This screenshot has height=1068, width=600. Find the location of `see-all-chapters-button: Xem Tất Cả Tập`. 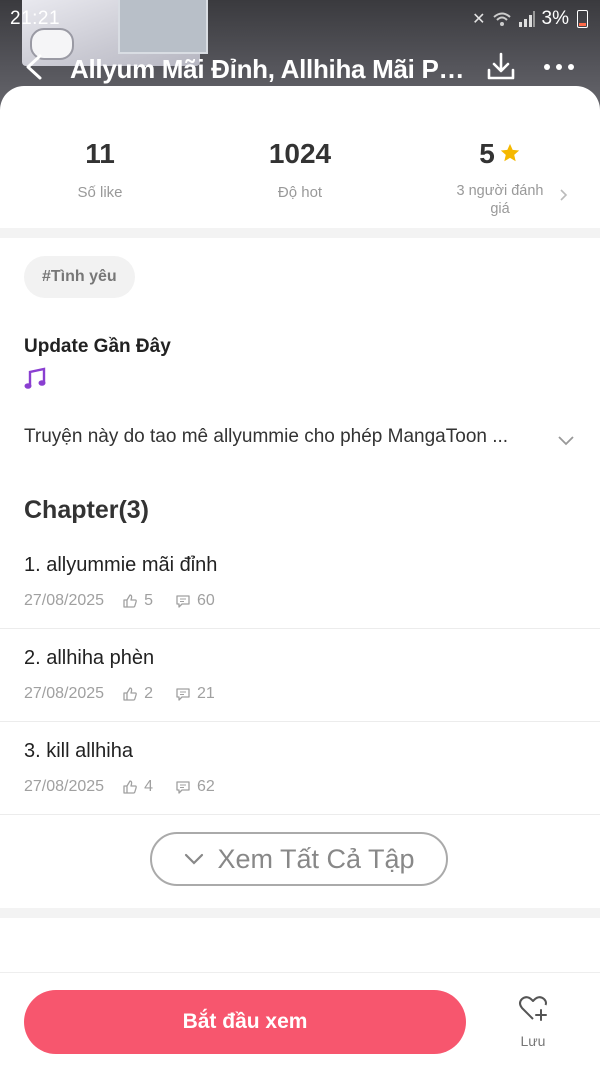

see-all-chapters-button: Xem Tất Cả Tập is located at coordinates (299, 859).